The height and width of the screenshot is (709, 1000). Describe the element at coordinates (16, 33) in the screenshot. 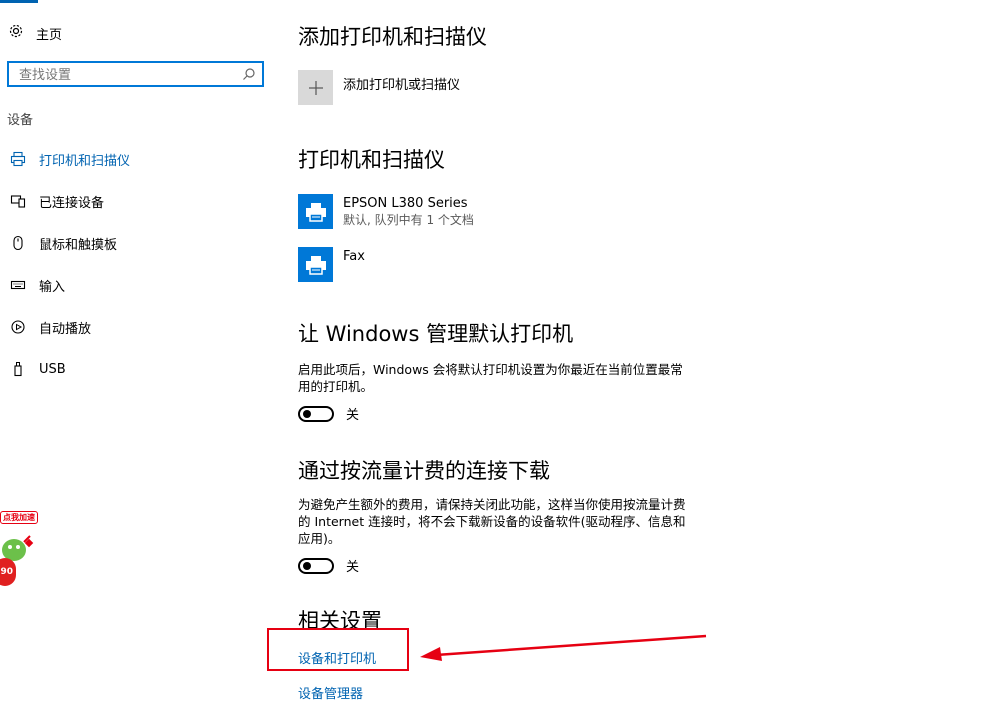

I see `gear-icon` at that location.